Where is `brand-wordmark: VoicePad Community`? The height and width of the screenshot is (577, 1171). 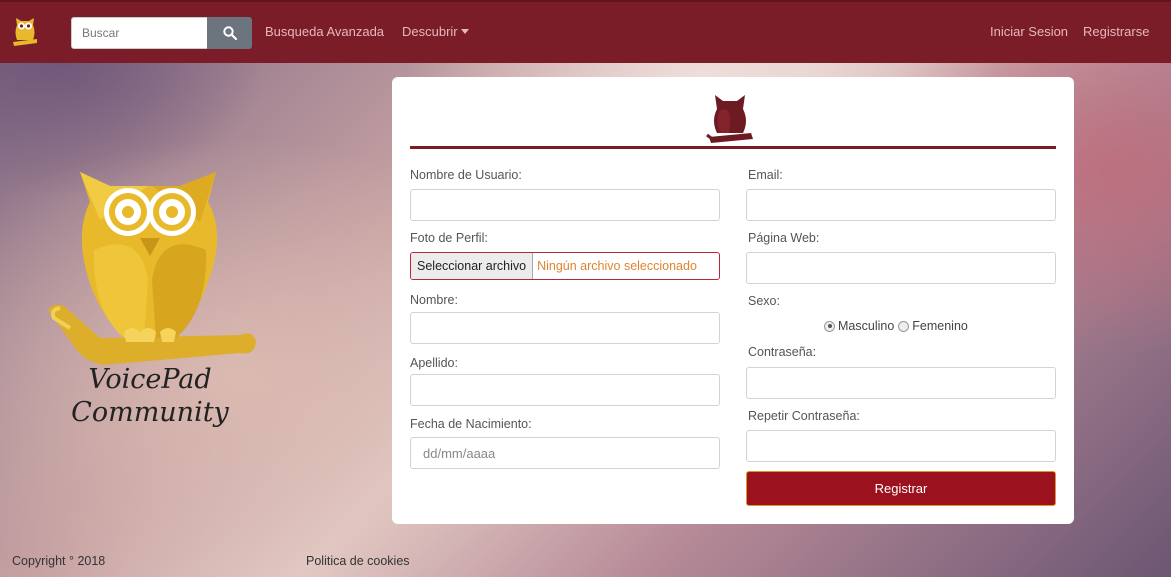 brand-wordmark: VoicePad Community is located at coordinates (150, 396).